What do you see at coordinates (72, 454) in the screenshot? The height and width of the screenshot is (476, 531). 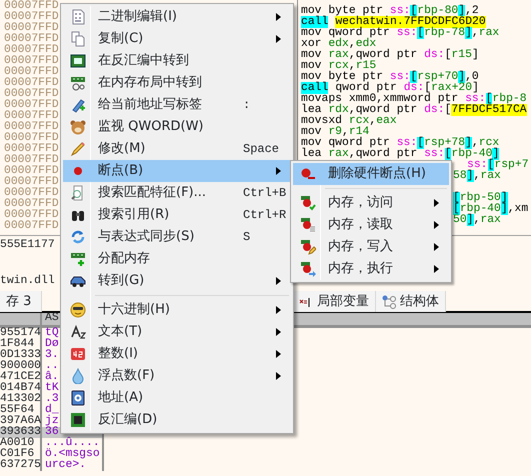 I see `ascii-cell: ö.<msgso` at bounding box center [72, 454].